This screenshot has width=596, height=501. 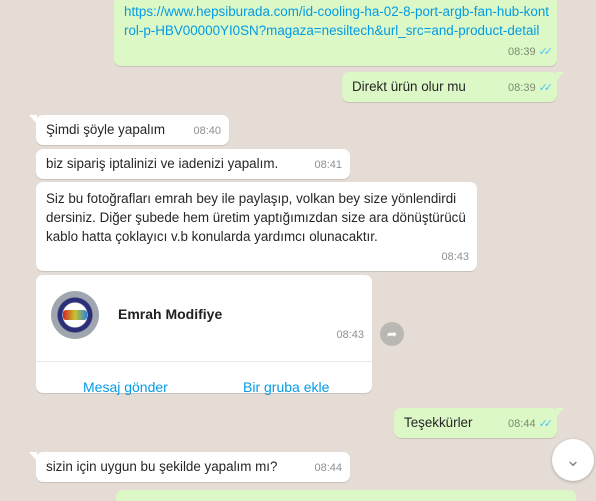 I want to click on message-text: sizin için uygun bu şekilde yapalım mı?, so click(x=162, y=466).